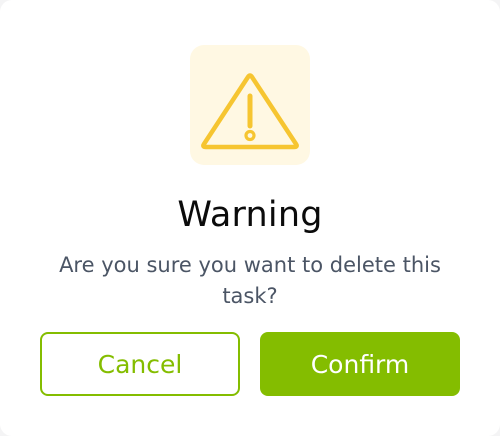 This screenshot has height=436, width=500. Describe the element at coordinates (250, 215) in the screenshot. I see `dialog-title: Warning` at that location.